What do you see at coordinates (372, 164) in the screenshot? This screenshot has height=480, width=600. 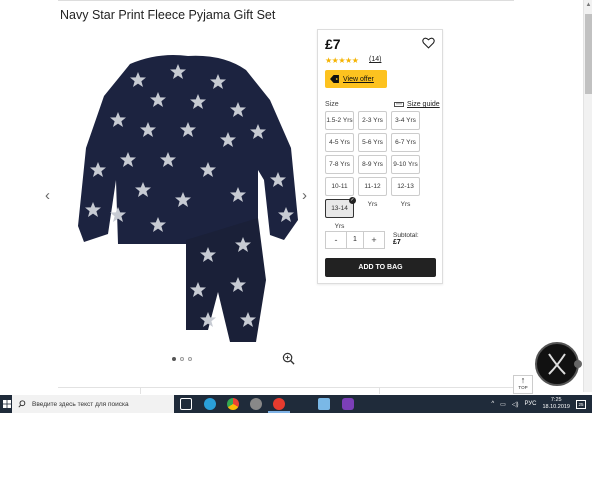 I see `size-option: 8-9 Yrs` at bounding box center [372, 164].